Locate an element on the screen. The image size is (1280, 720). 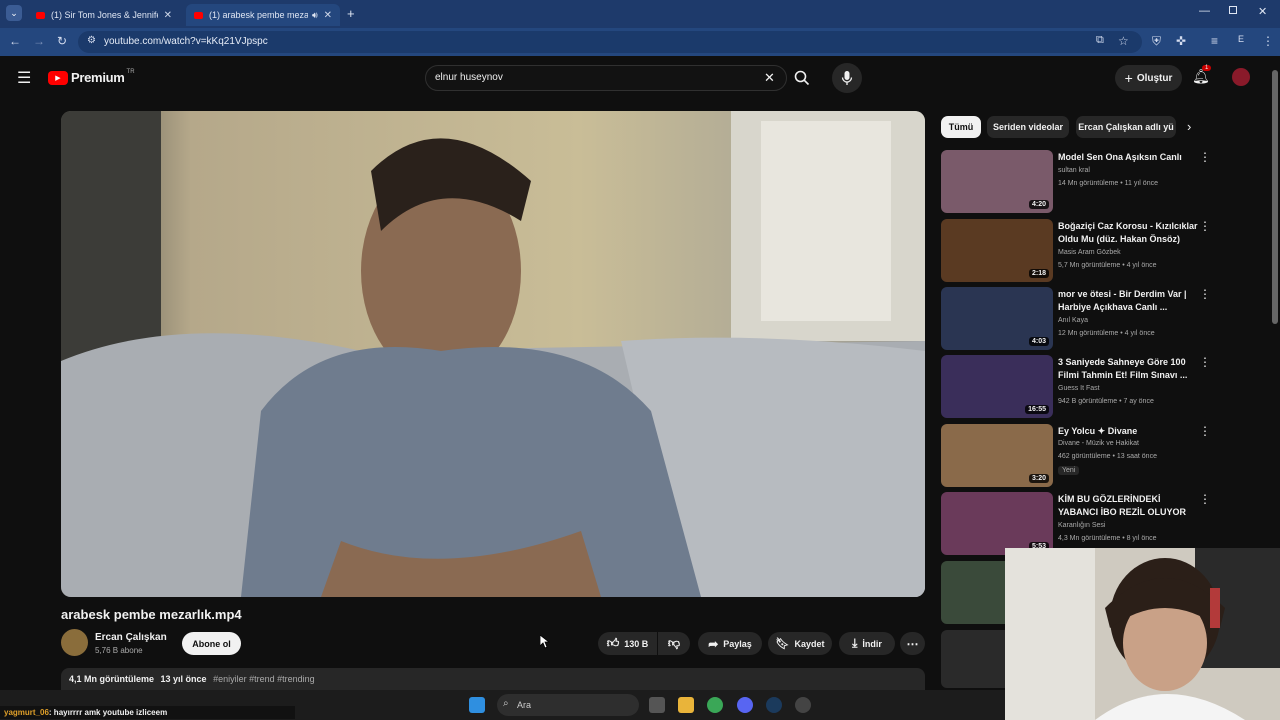
task-view-icon is located at coordinates (657, 705).